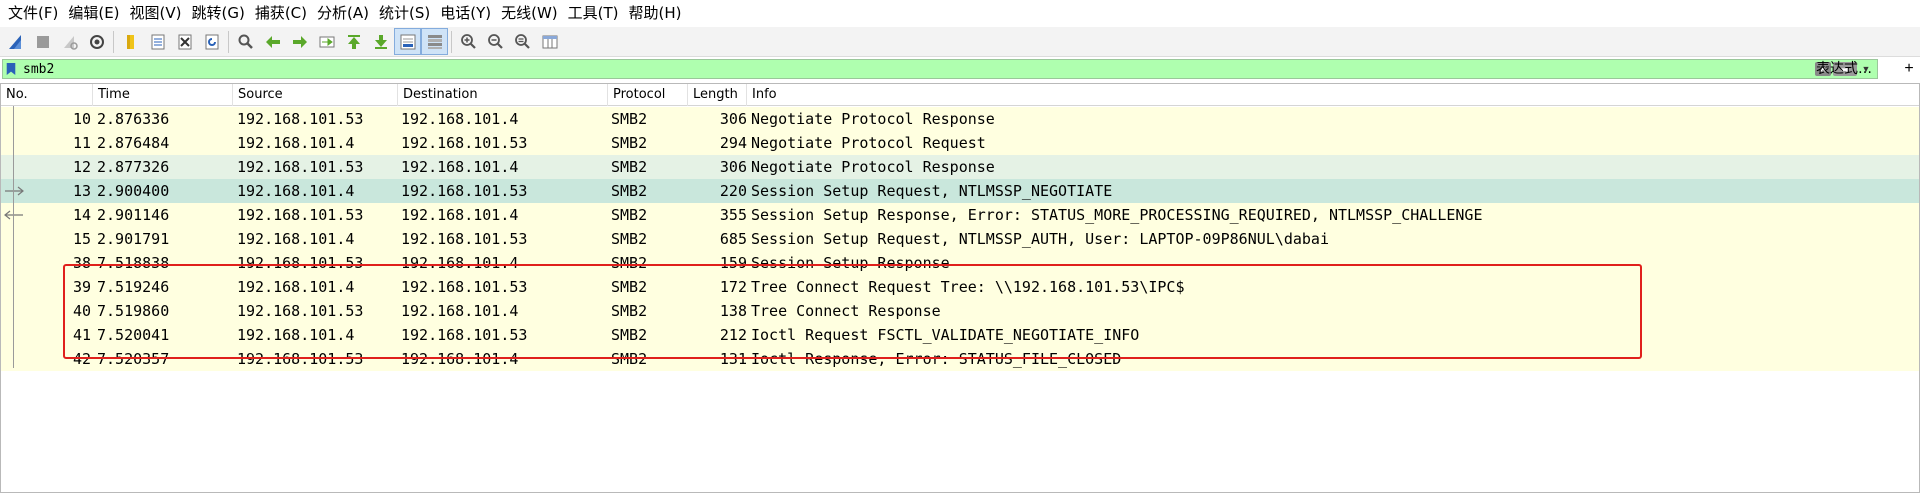 The image size is (1920, 493). What do you see at coordinates (81, 359) in the screenshot?
I see `packet-no: 42` at bounding box center [81, 359].